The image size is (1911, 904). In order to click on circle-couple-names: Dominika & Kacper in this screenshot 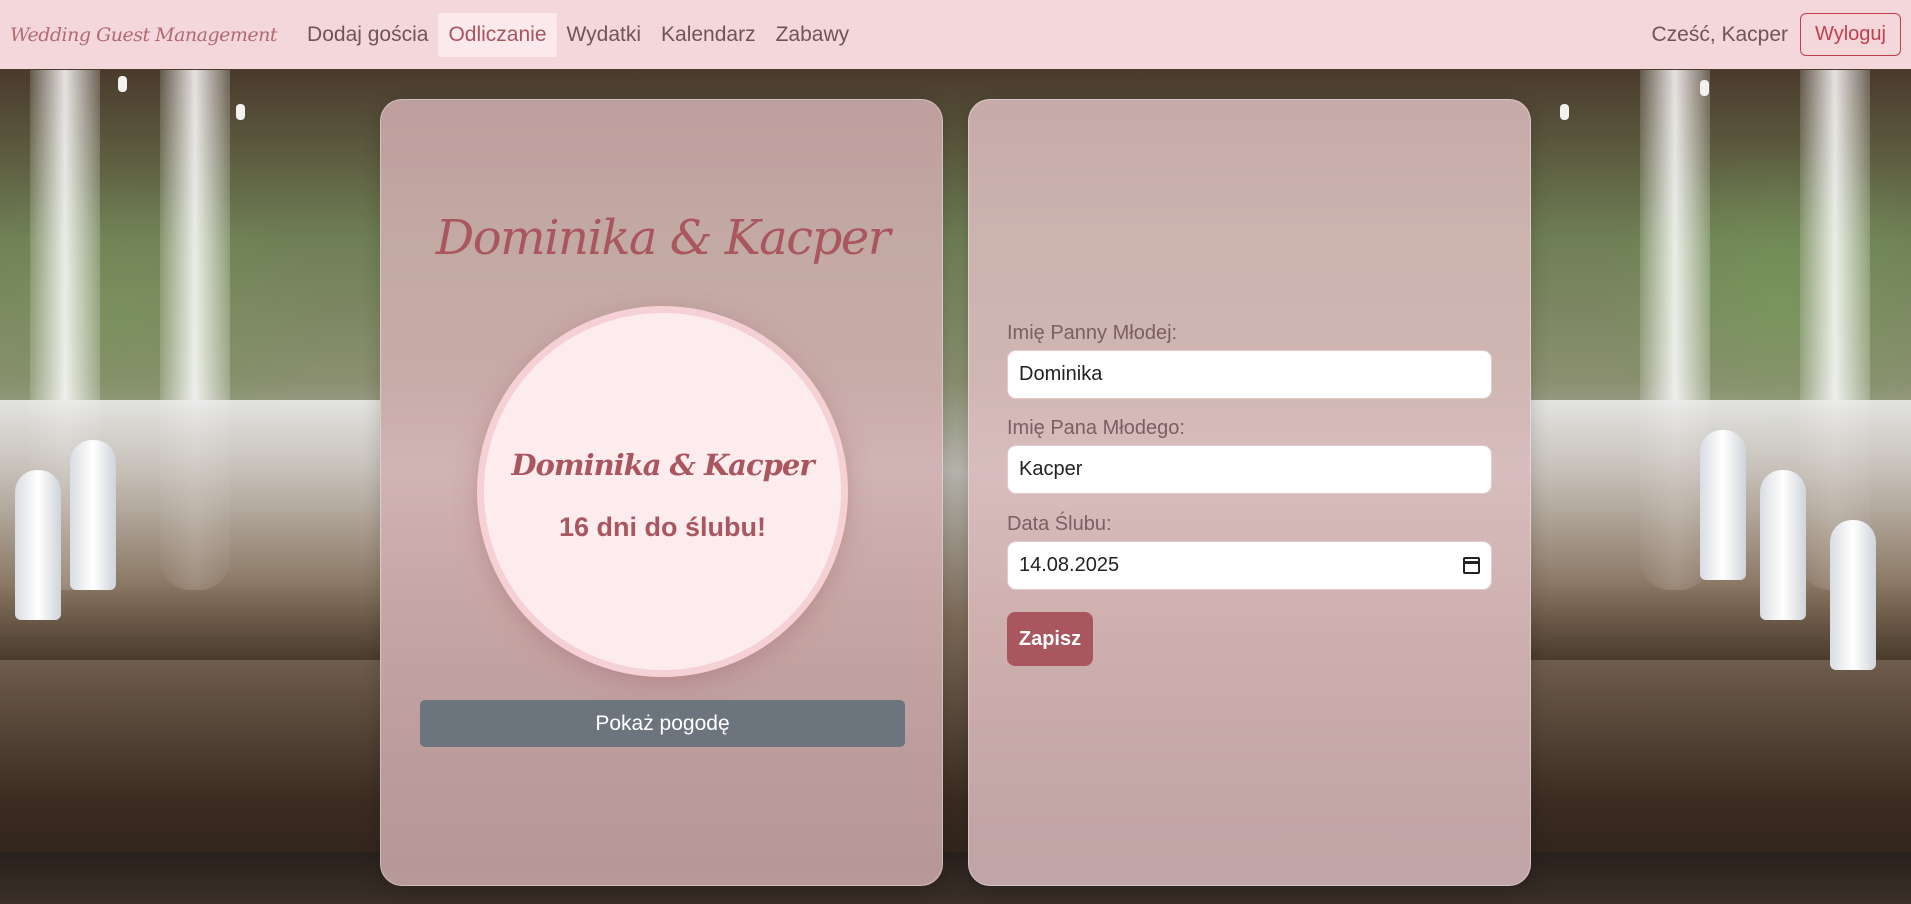, I will do `click(662, 465)`.